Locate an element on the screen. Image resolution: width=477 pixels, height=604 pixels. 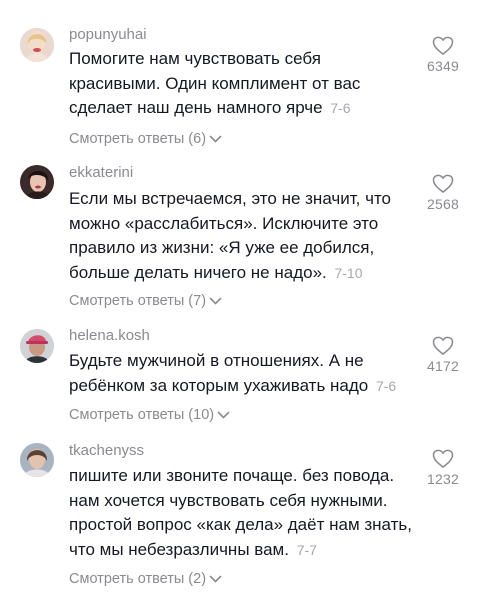
comment-text-line: правило из жизни: «Я уже ее добился, is located at coordinates (222, 247).